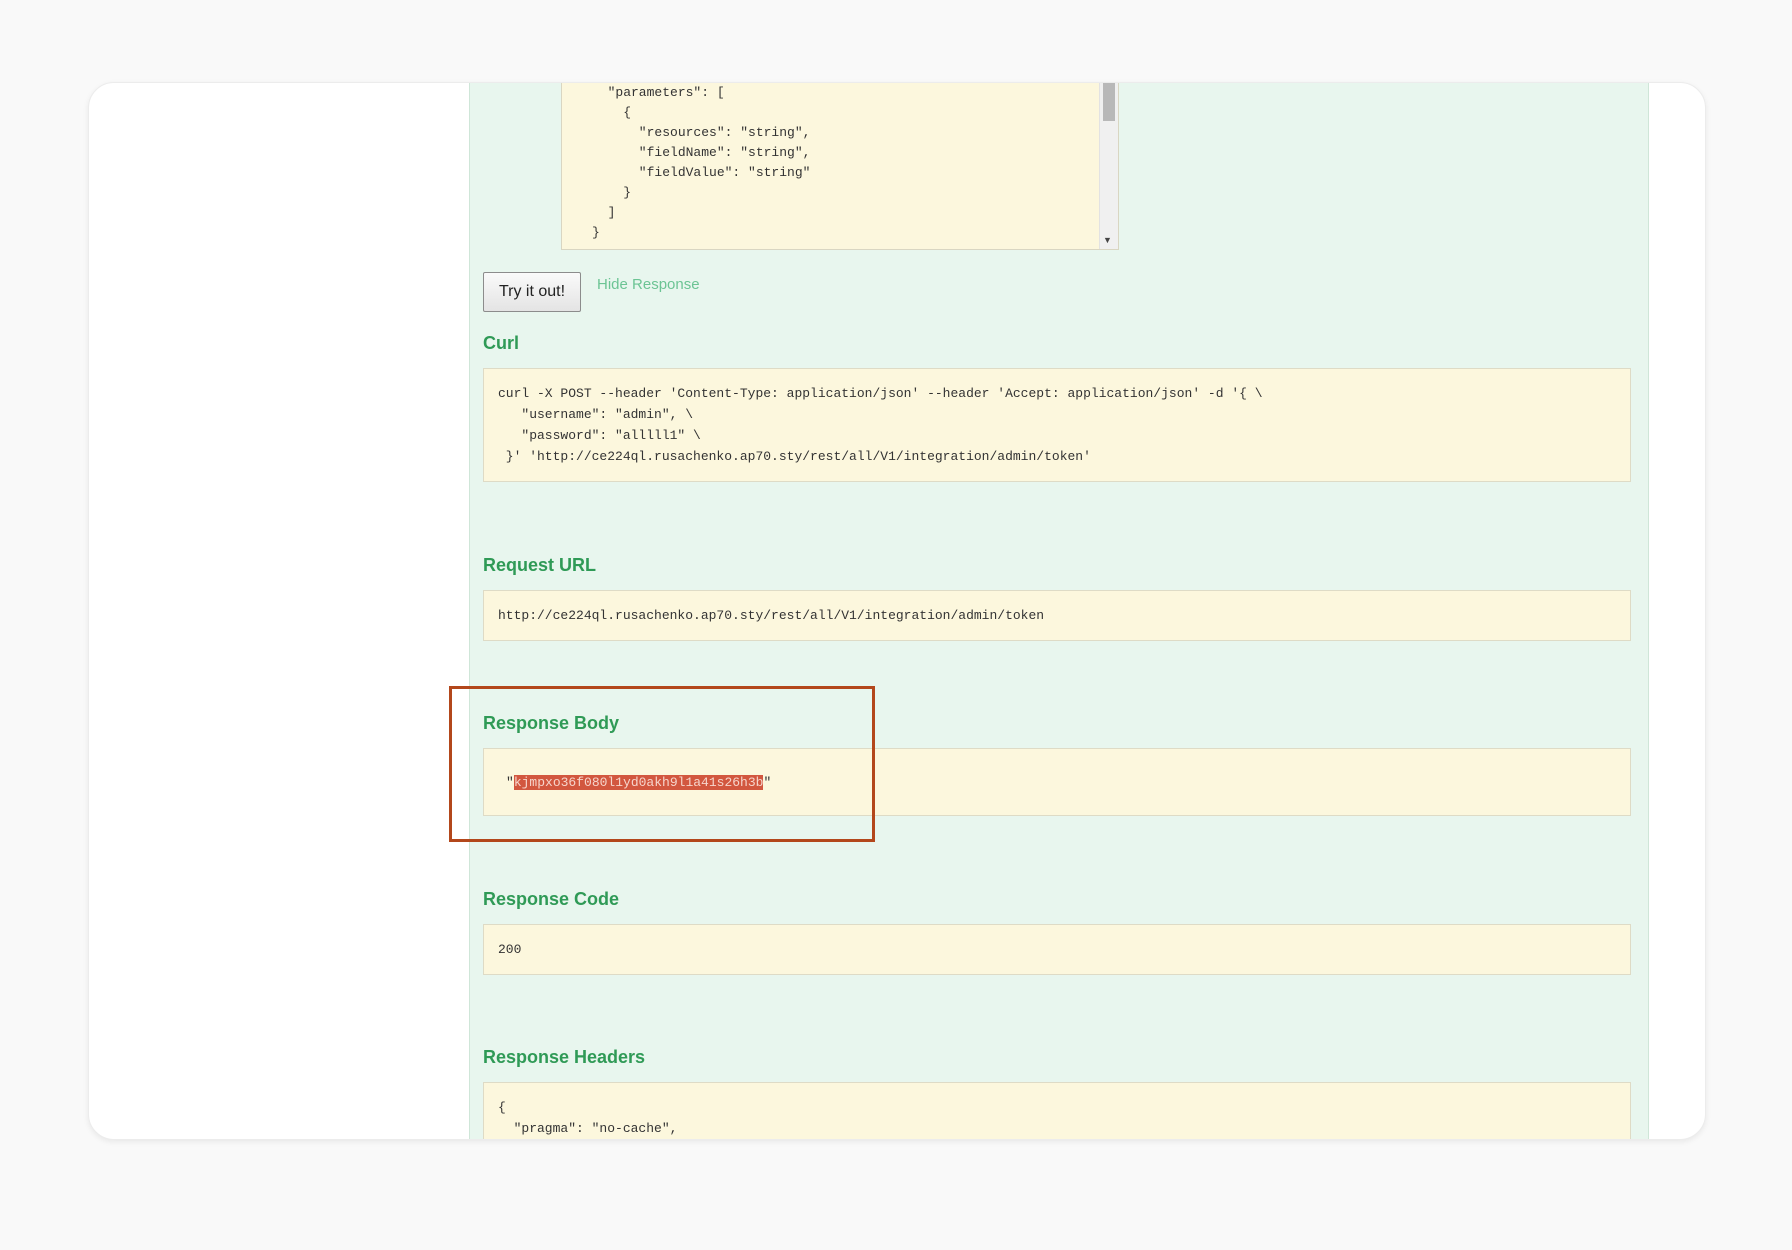 The image size is (1792, 1250). Describe the element at coordinates (1064, 1118) in the screenshot. I see `response-headers-code: { "pragma": "no-cache",` at that location.